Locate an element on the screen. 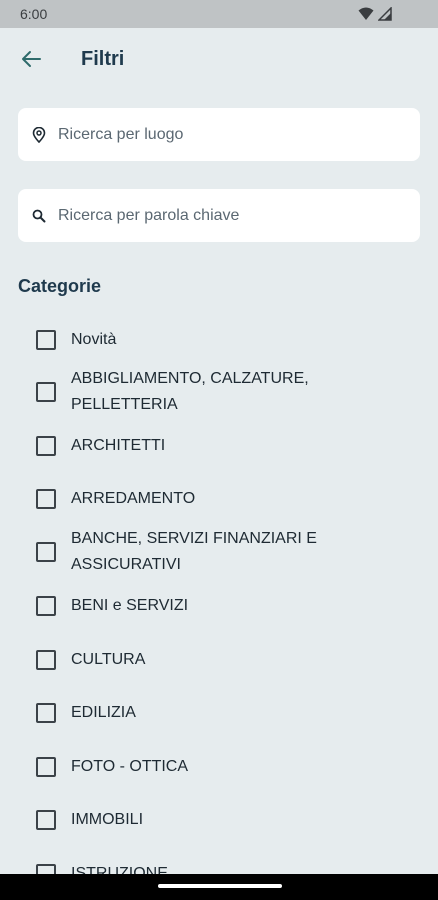 The height and width of the screenshot is (900, 438). app-bar: Filtri is located at coordinates (219, 60).